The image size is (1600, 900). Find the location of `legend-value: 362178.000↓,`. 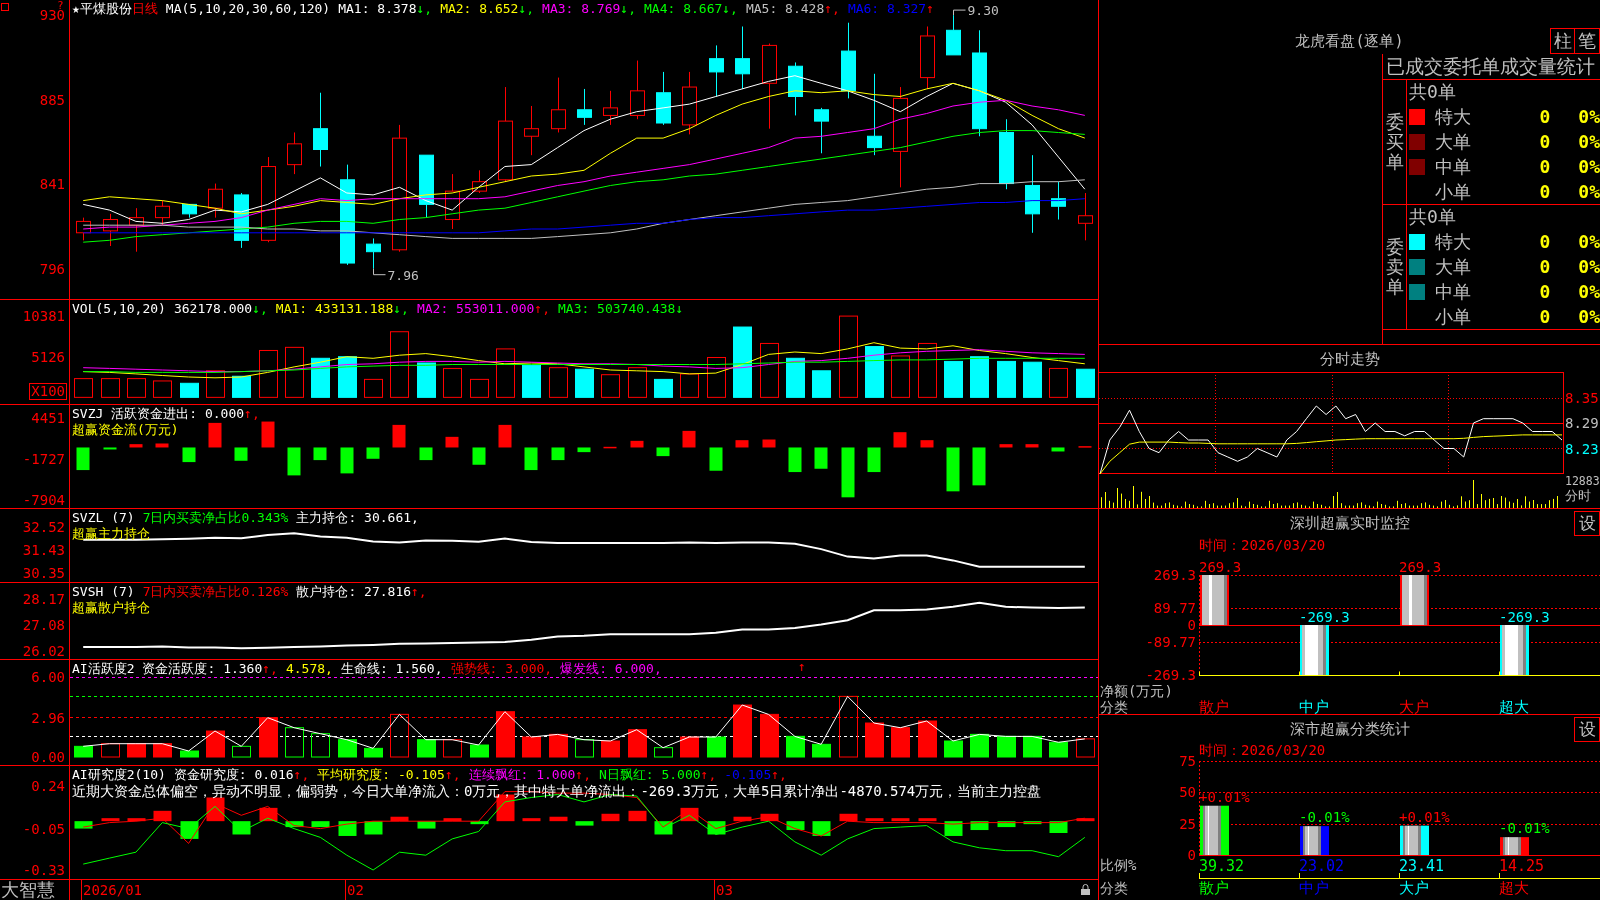

legend-value: 362178.000↓, is located at coordinates (220, 309).